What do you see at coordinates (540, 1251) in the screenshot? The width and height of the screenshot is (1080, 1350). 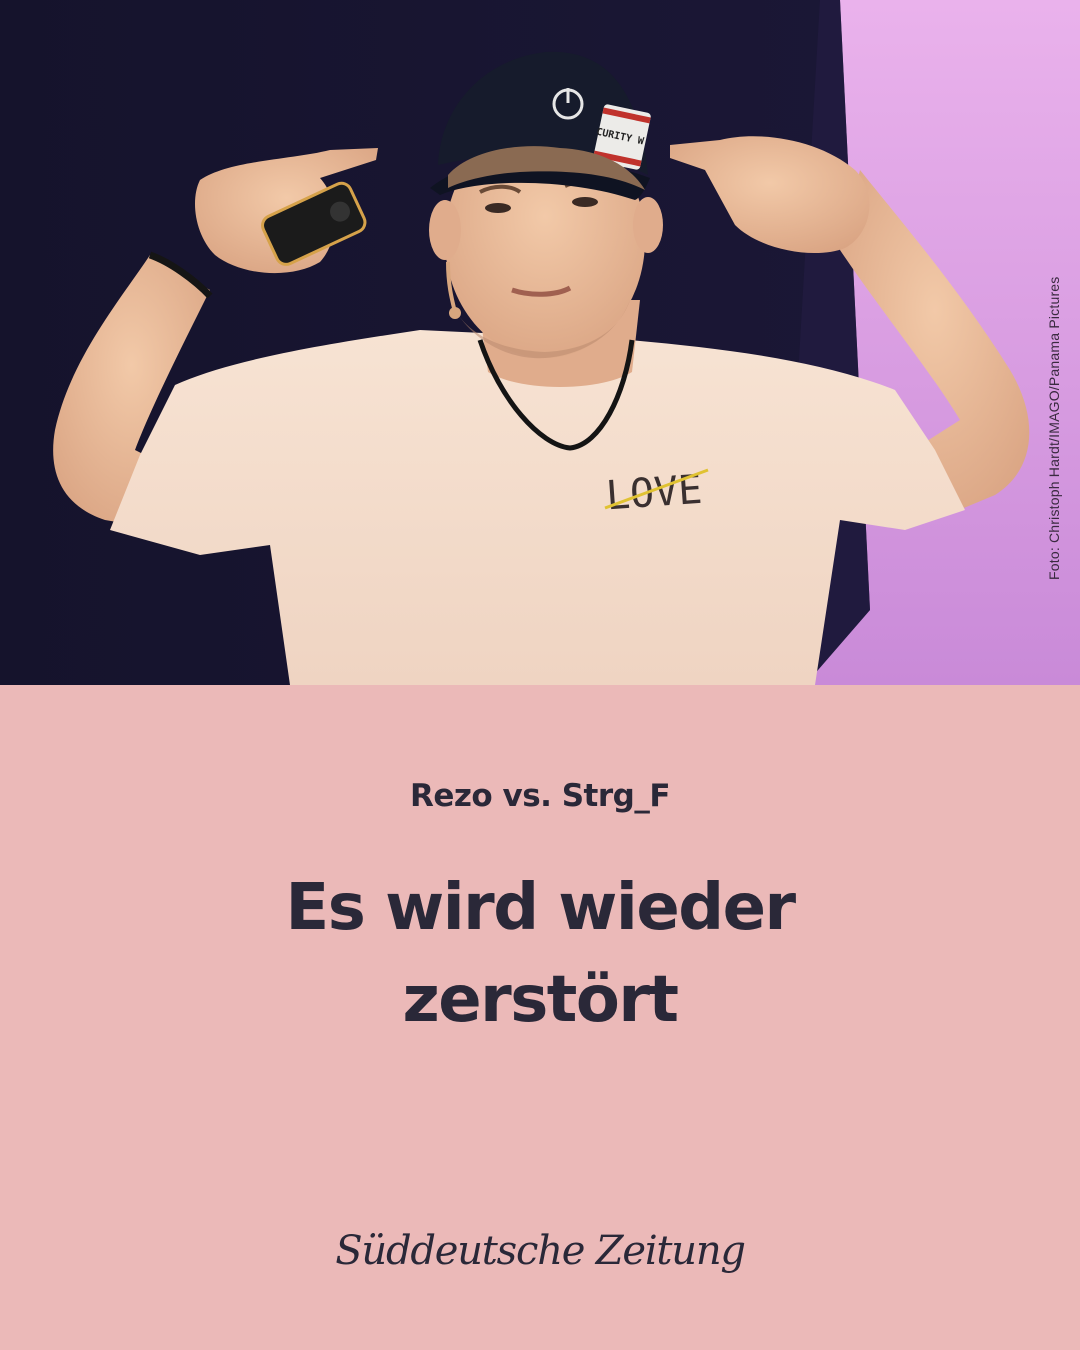 I see `sueddeutsche-zeitung-logo: Süddeutsche Zeitung` at bounding box center [540, 1251].